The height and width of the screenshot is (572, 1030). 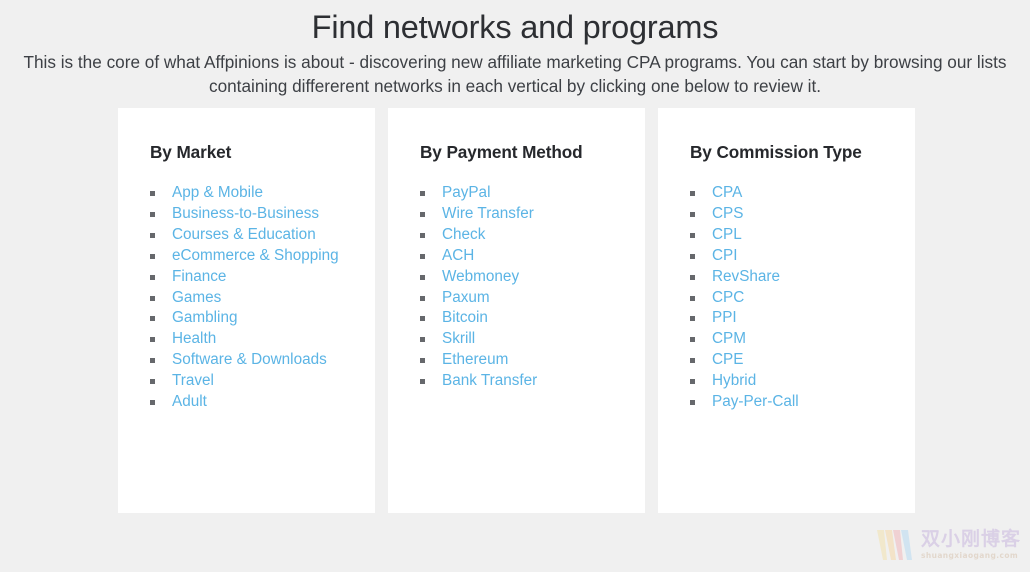 I want to click on list-item: PayPal, so click(x=519, y=193).